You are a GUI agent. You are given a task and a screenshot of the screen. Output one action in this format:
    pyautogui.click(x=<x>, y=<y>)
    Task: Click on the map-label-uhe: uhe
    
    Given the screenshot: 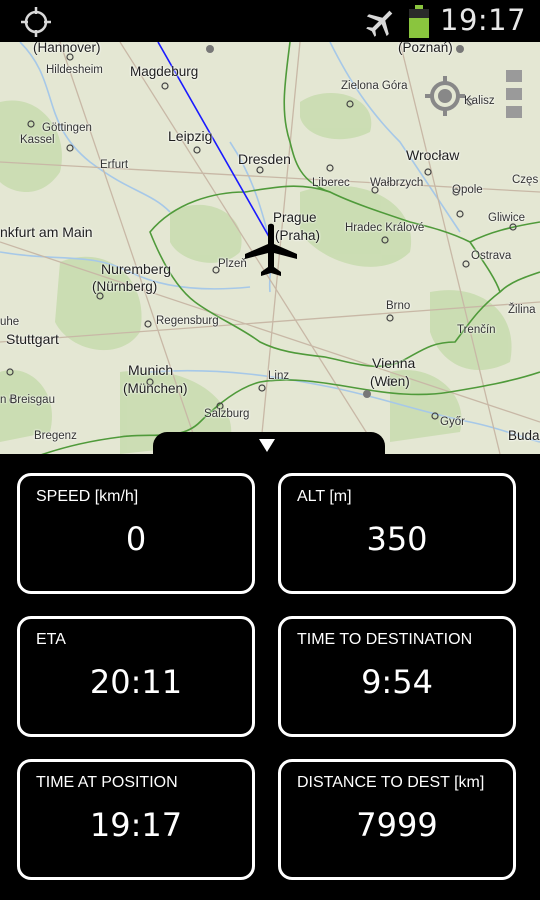 What is the action you would take?
    pyautogui.click(x=10, y=322)
    